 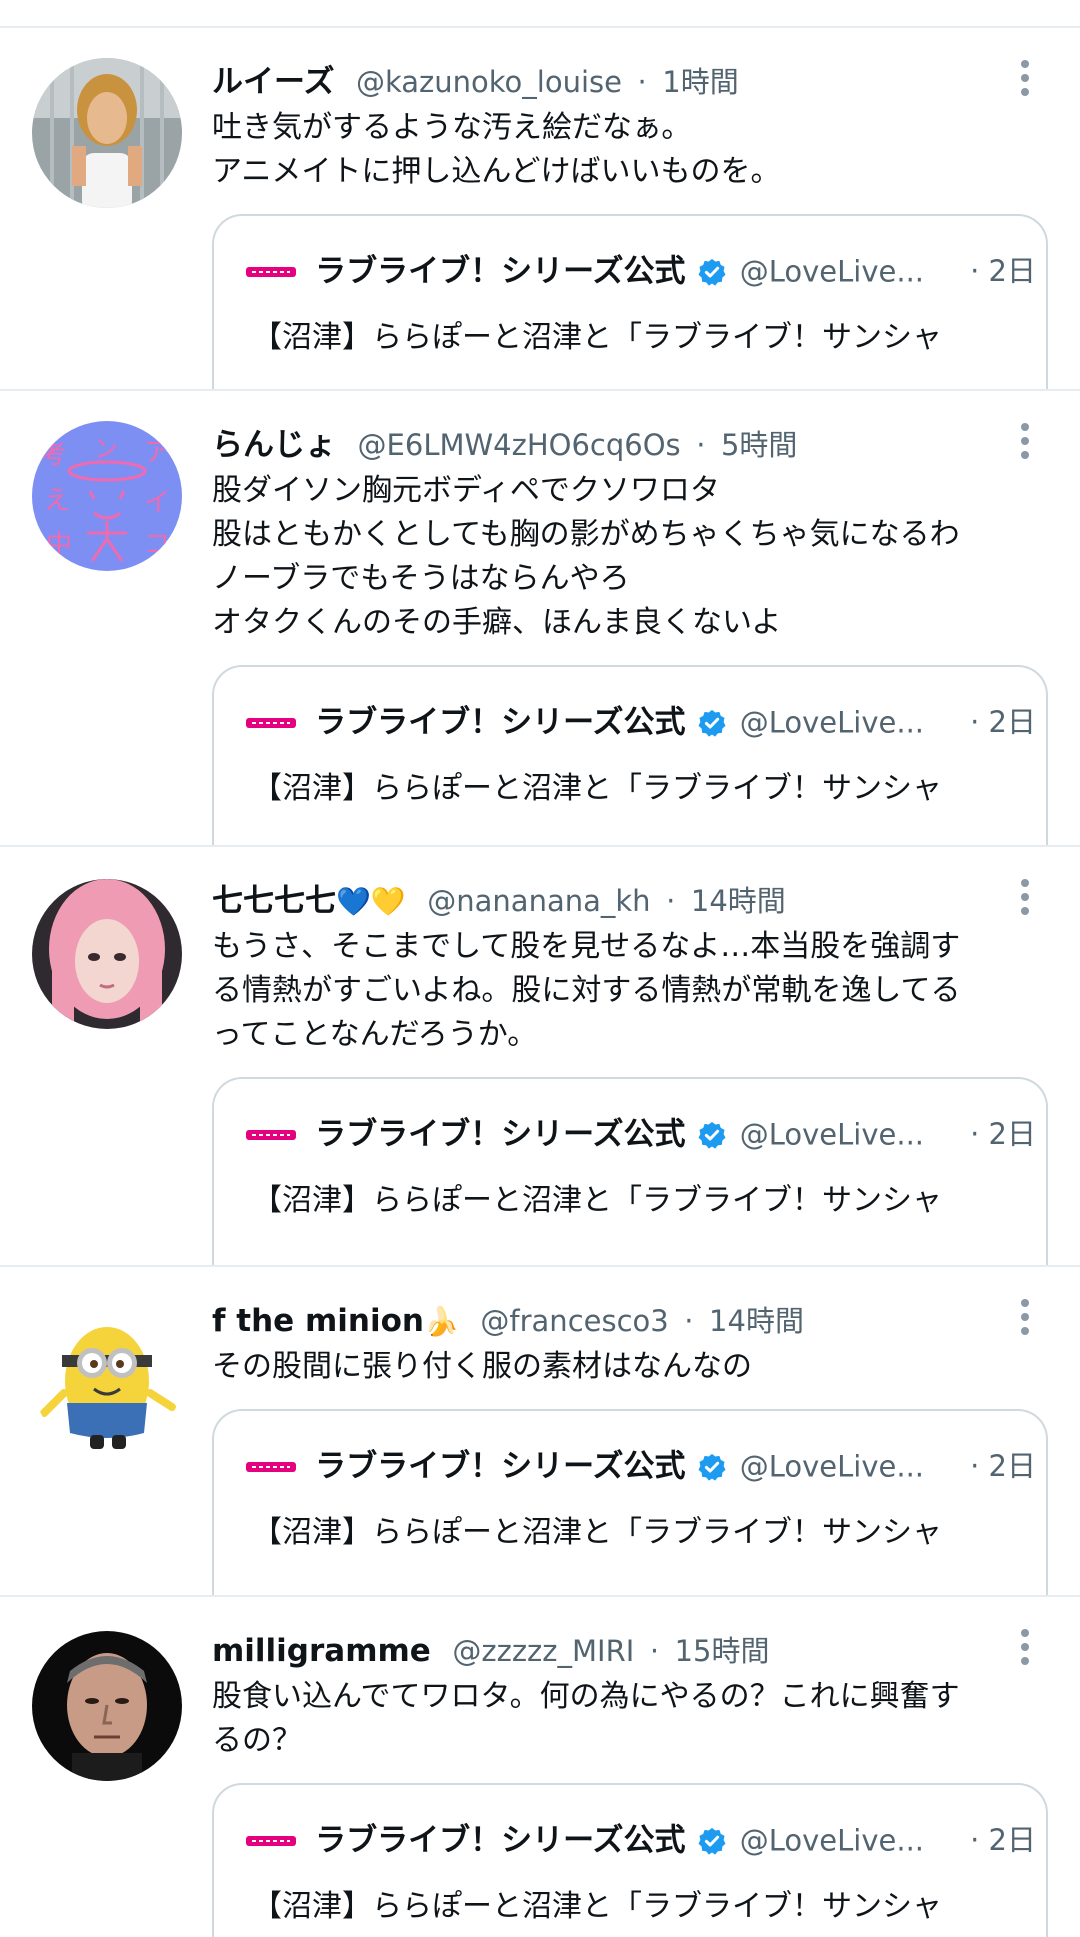 I want to click on user-handle: @kazunoko_louise, so click(x=489, y=82).